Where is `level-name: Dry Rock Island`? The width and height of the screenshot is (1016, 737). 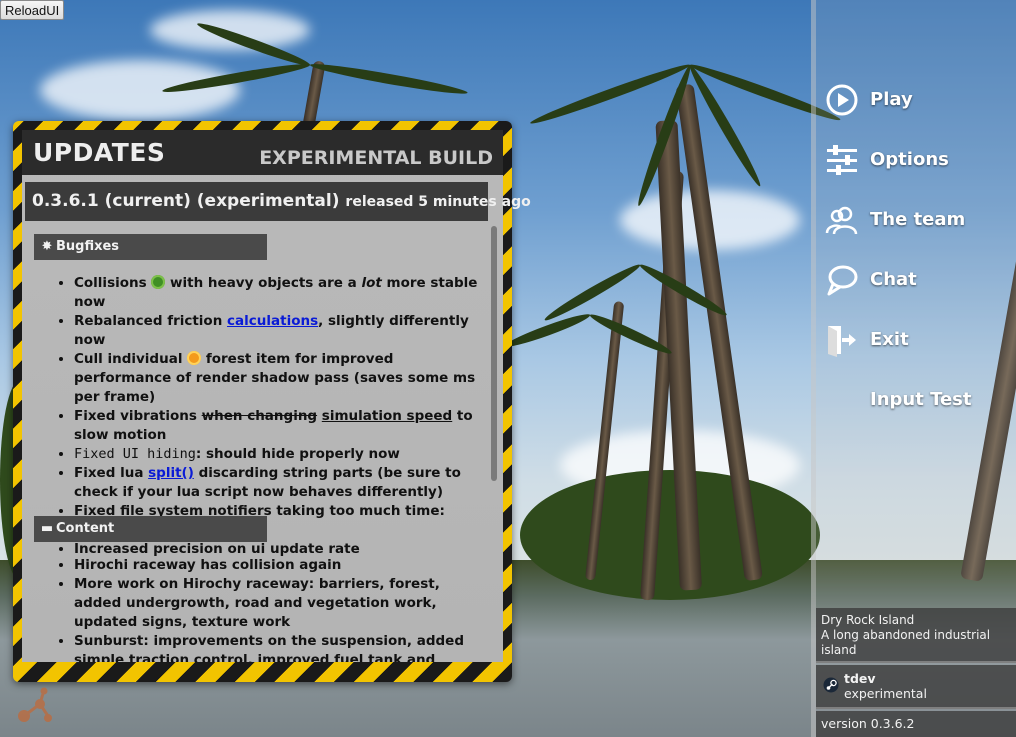
level-name: Dry Rock Island is located at coordinates (868, 620).